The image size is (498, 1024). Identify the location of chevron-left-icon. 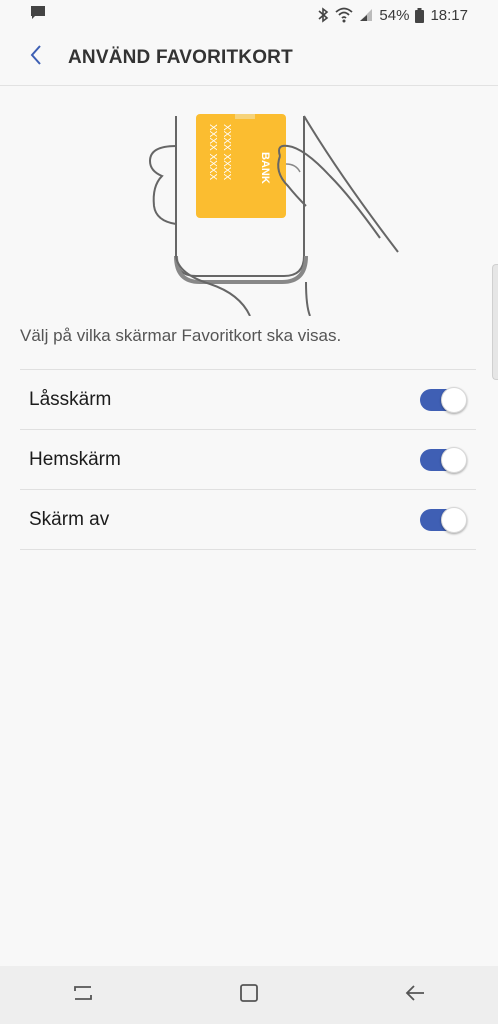
(36, 57).